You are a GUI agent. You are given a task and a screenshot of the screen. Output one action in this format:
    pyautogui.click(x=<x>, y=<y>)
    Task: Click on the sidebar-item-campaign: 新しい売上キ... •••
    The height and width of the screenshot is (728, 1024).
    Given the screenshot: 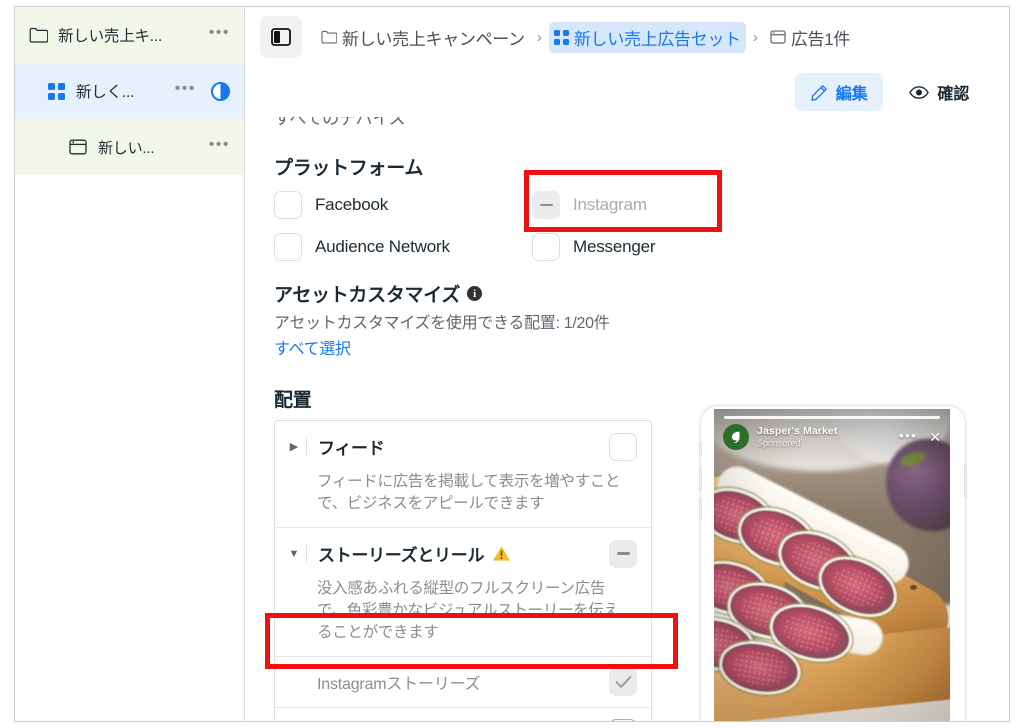 What is the action you would take?
    pyautogui.click(x=129, y=35)
    